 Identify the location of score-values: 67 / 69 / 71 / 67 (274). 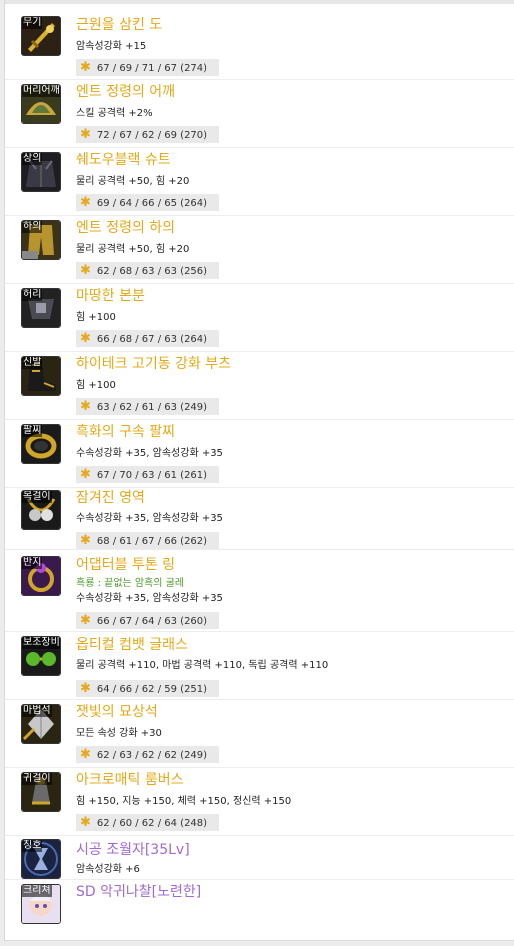
(152, 68).